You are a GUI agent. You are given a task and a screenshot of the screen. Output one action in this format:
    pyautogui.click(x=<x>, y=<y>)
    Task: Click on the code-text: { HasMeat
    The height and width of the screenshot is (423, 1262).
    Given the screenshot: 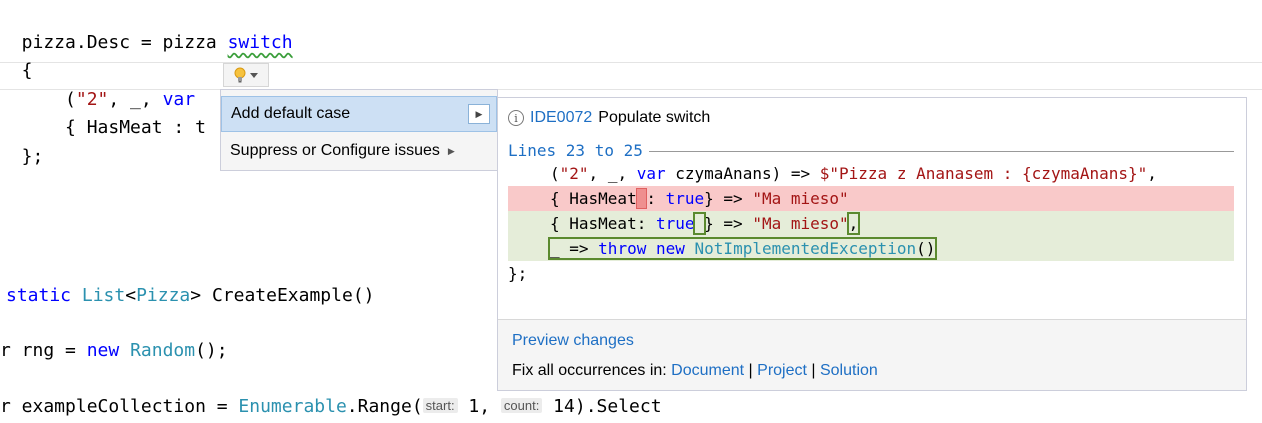 What is the action you would take?
    pyautogui.click(x=593, y=198)
    